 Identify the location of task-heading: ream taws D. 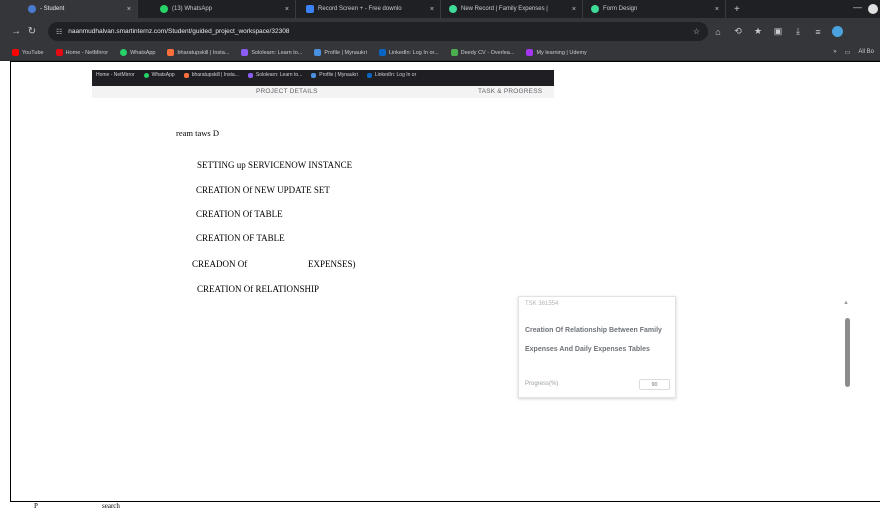
(197, 133).